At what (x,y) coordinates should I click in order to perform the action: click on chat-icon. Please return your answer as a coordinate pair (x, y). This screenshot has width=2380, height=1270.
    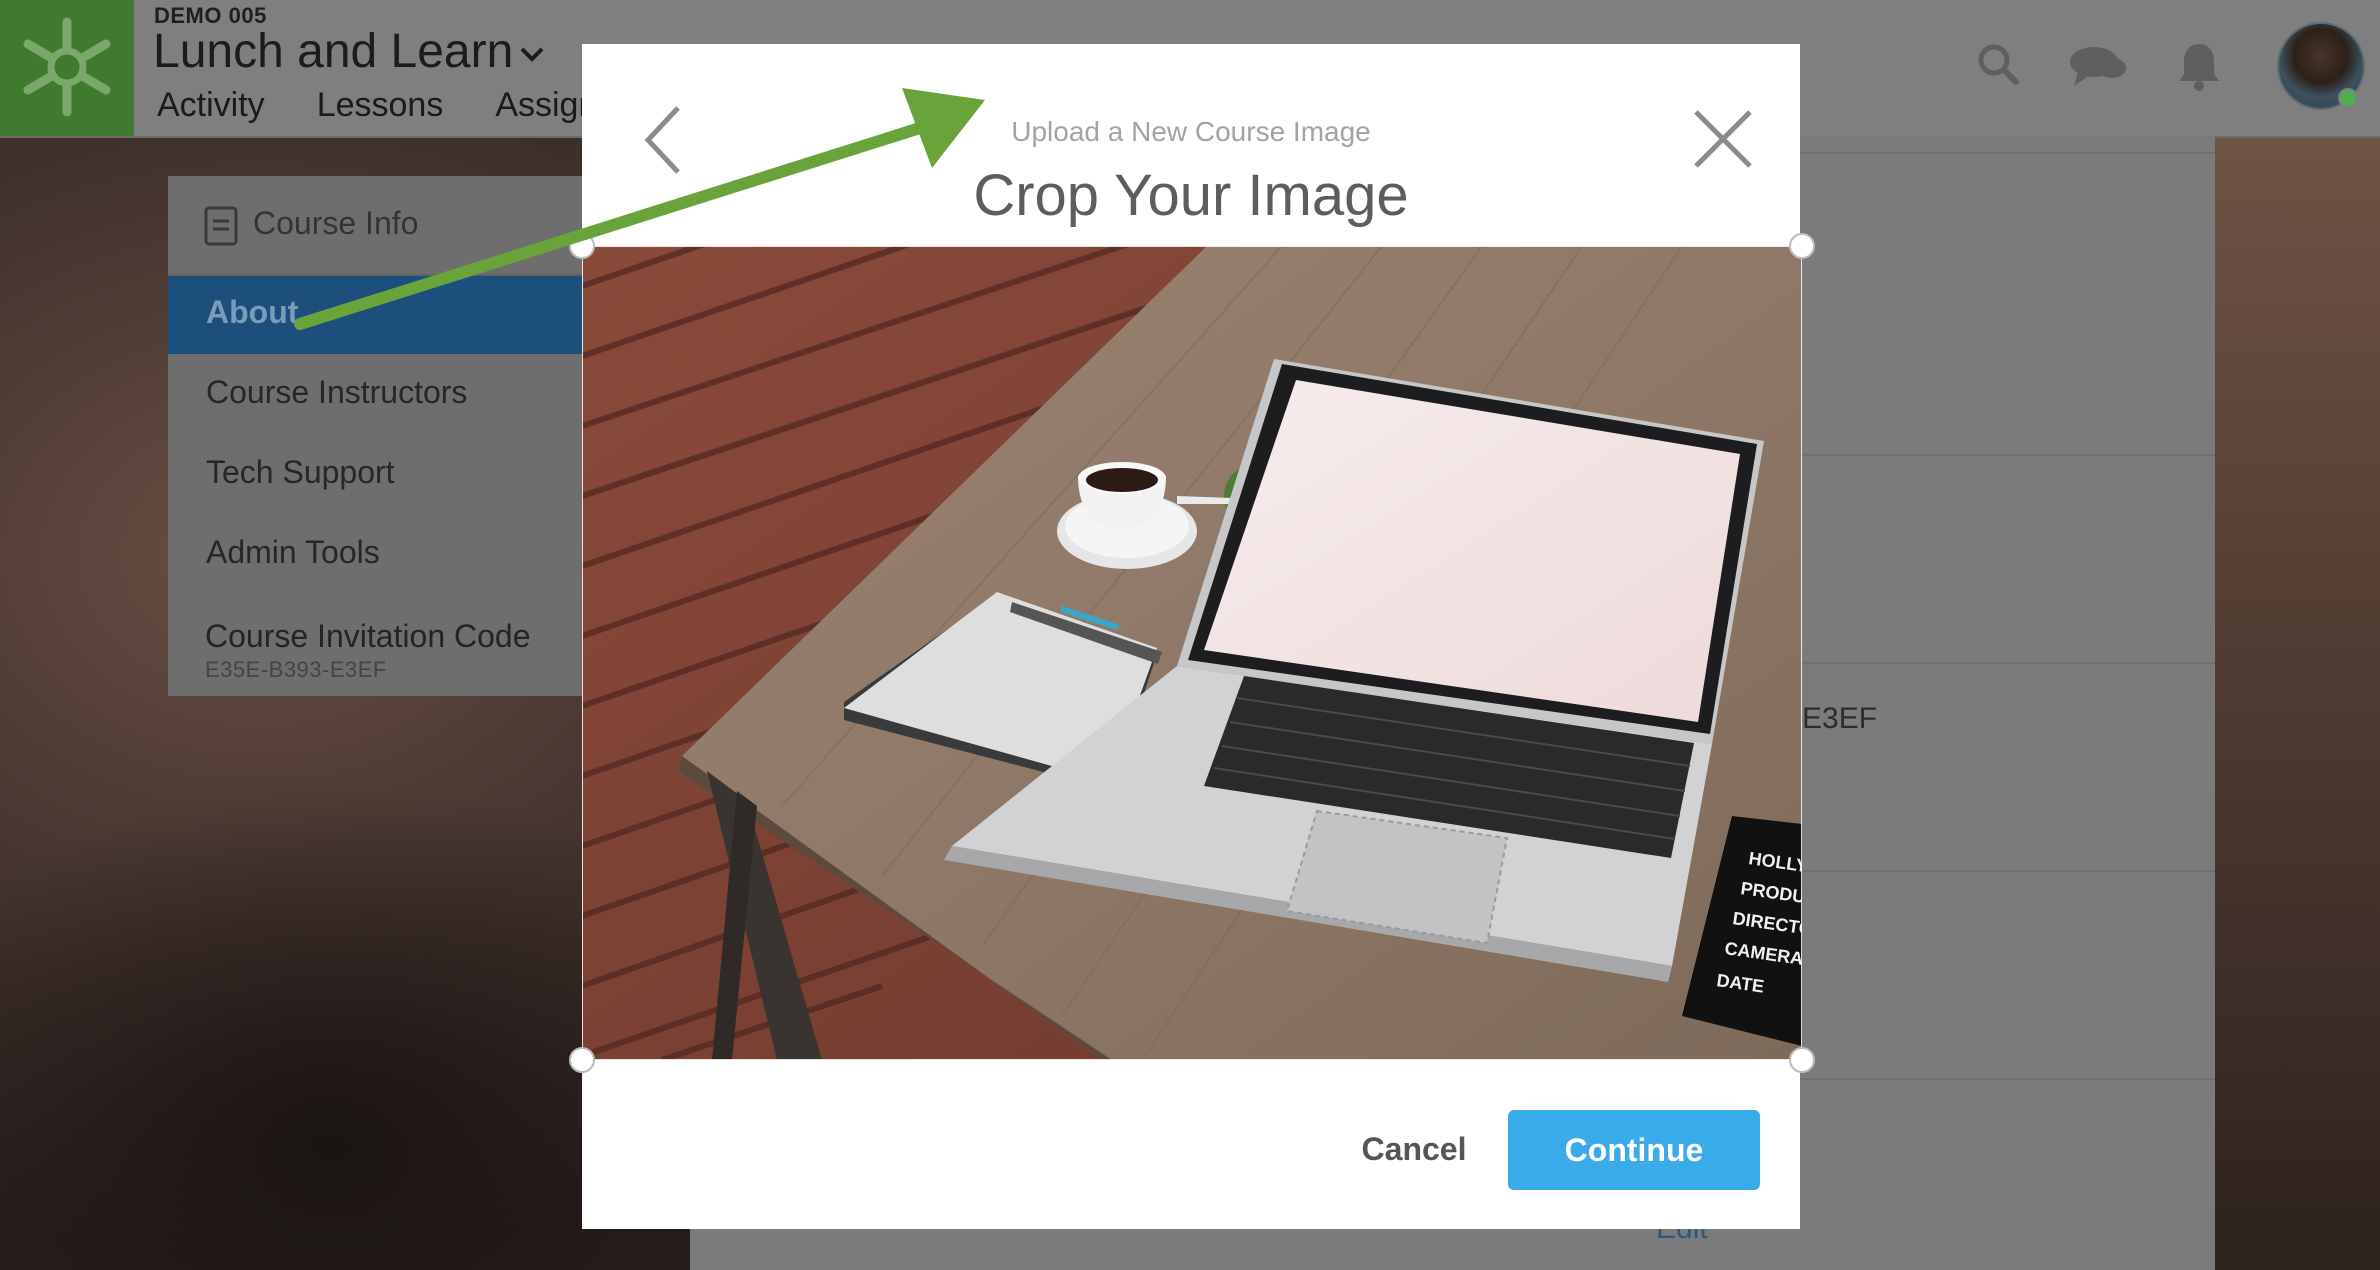
    Looking at the image, I should click on (2098, 66).